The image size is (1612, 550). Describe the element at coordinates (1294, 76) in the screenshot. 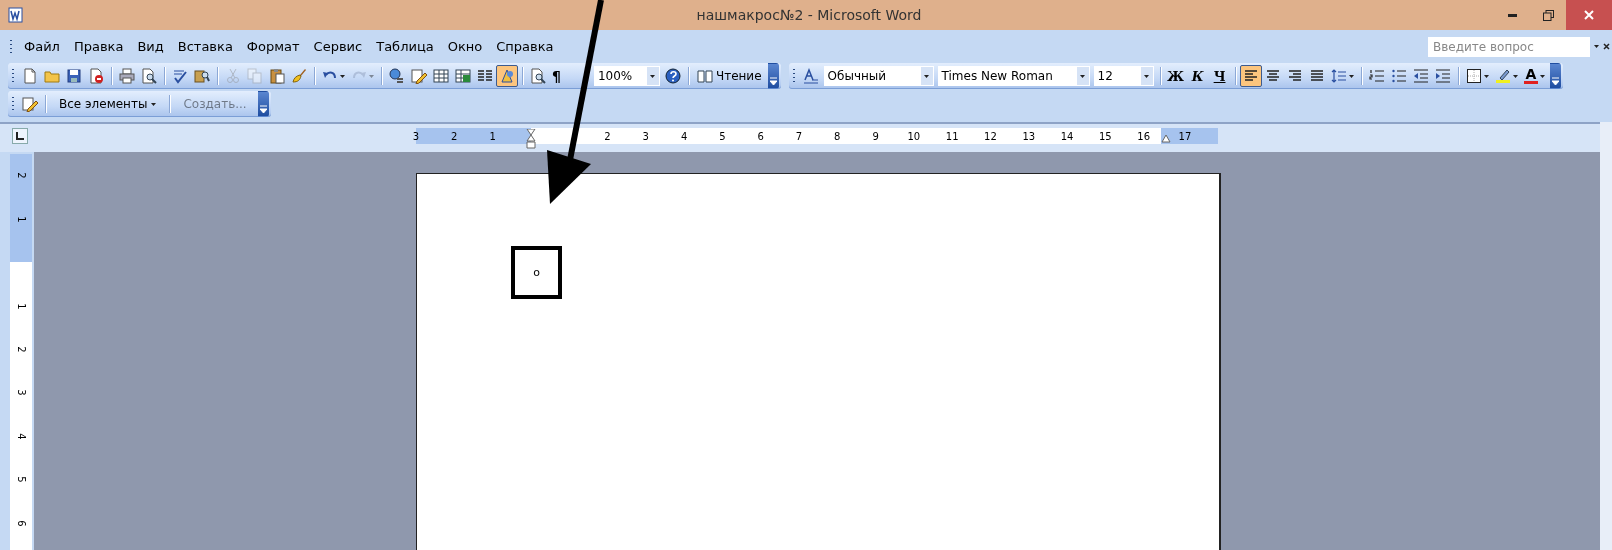

I see `align-right-icon` at that location.